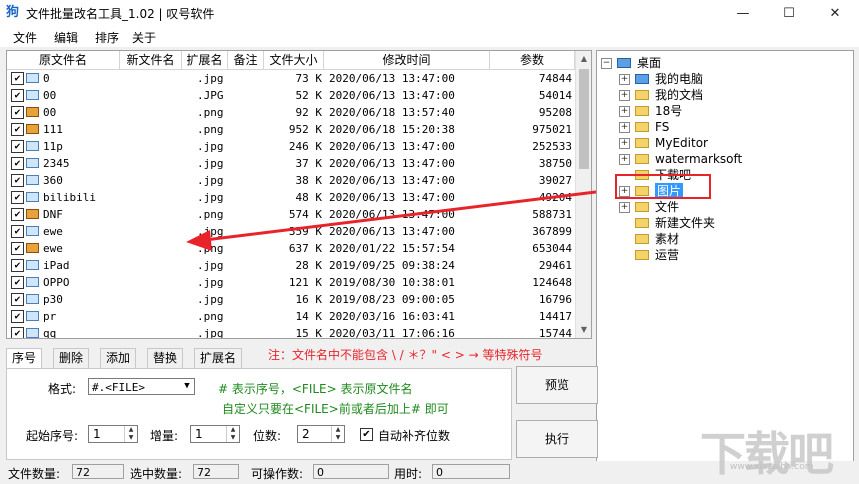  What do you see at coordinates (366, 434) in the screenshot?
I see `autopad-checkbox: ✔` at bounding box center [366, 434].